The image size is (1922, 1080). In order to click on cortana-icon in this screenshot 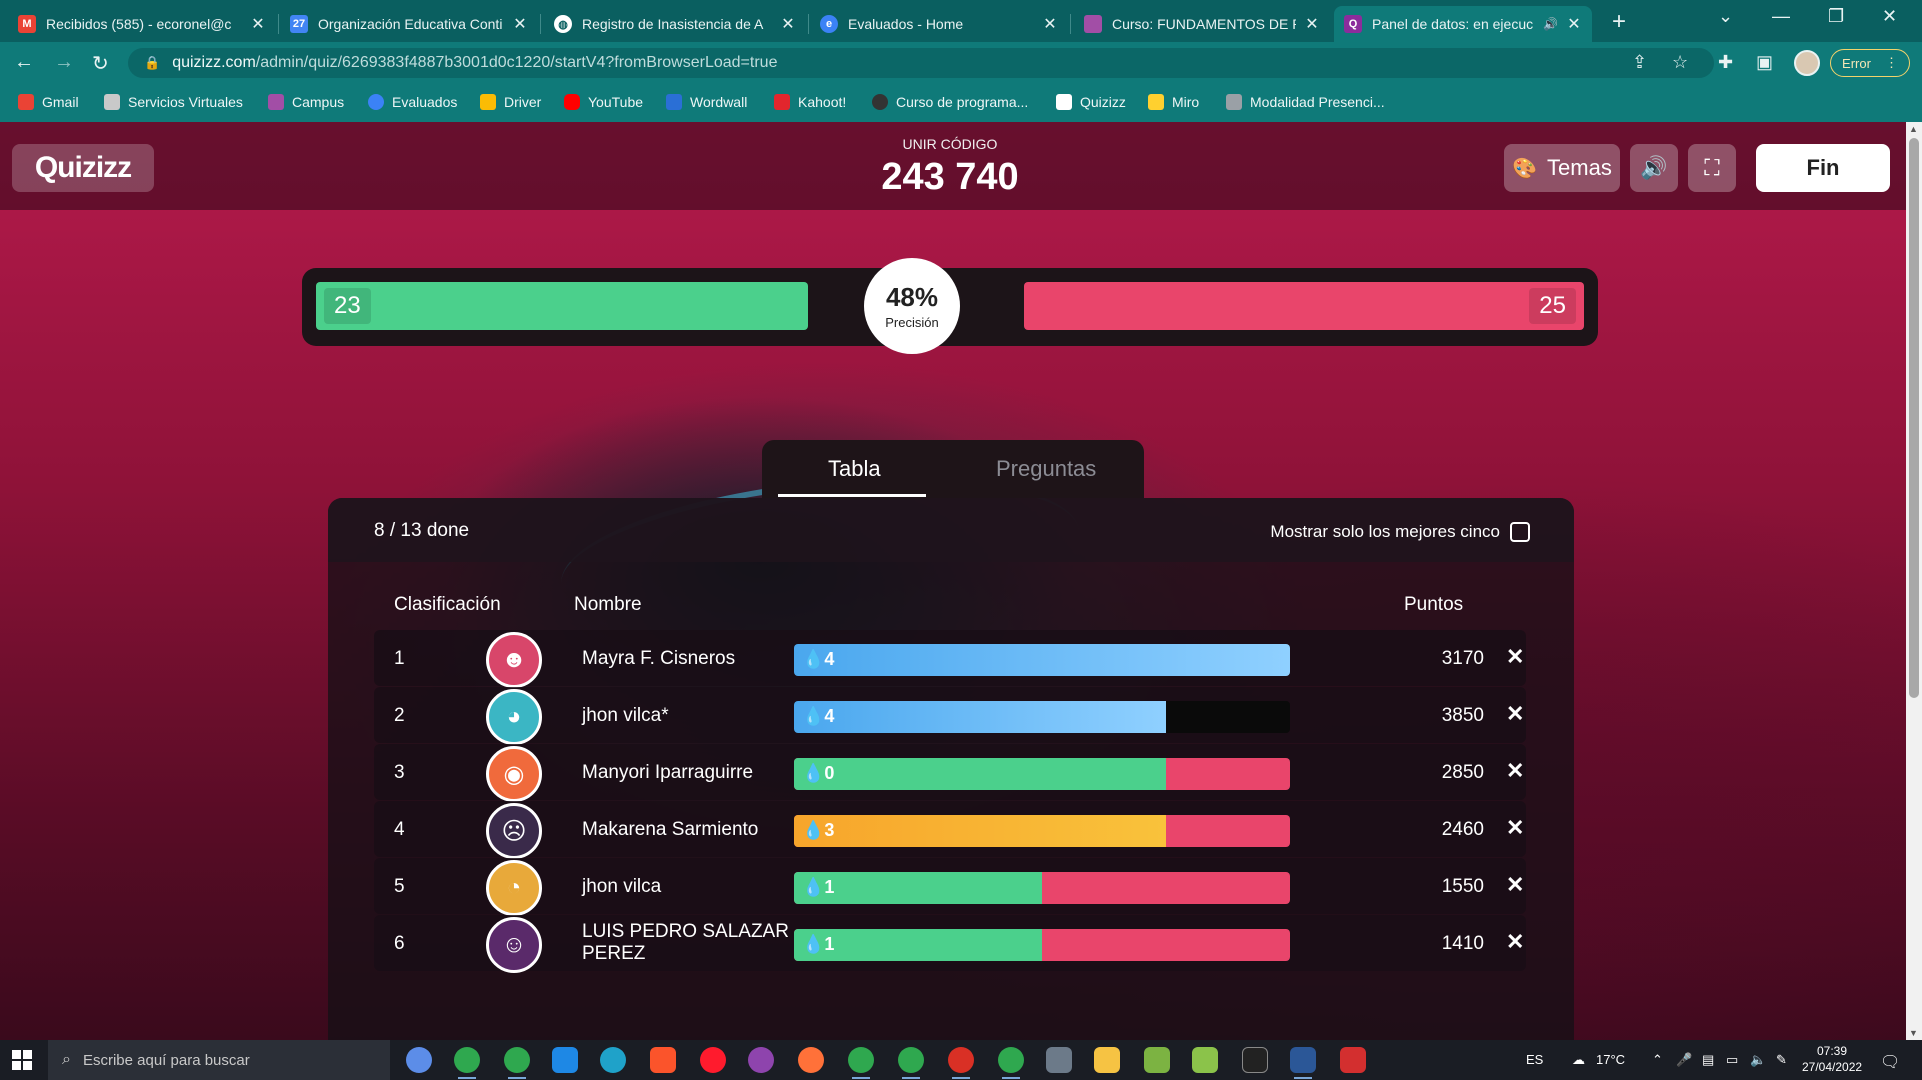, I will do `click(419, 1060)`.